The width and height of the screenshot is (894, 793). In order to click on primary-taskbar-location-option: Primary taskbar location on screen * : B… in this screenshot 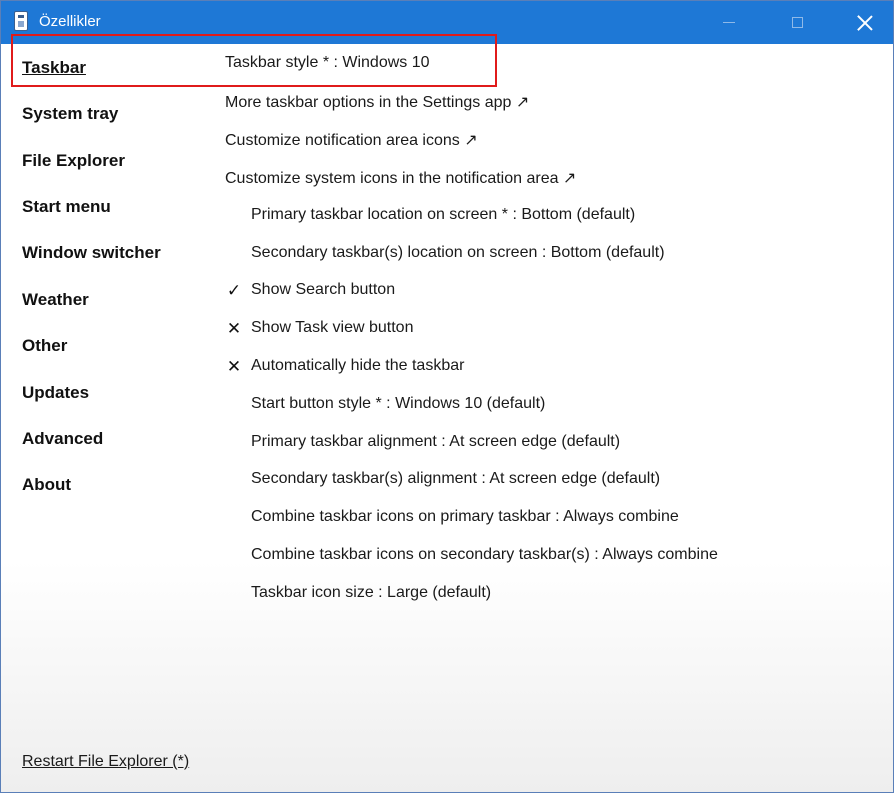, I will do `click(443, 215)`.